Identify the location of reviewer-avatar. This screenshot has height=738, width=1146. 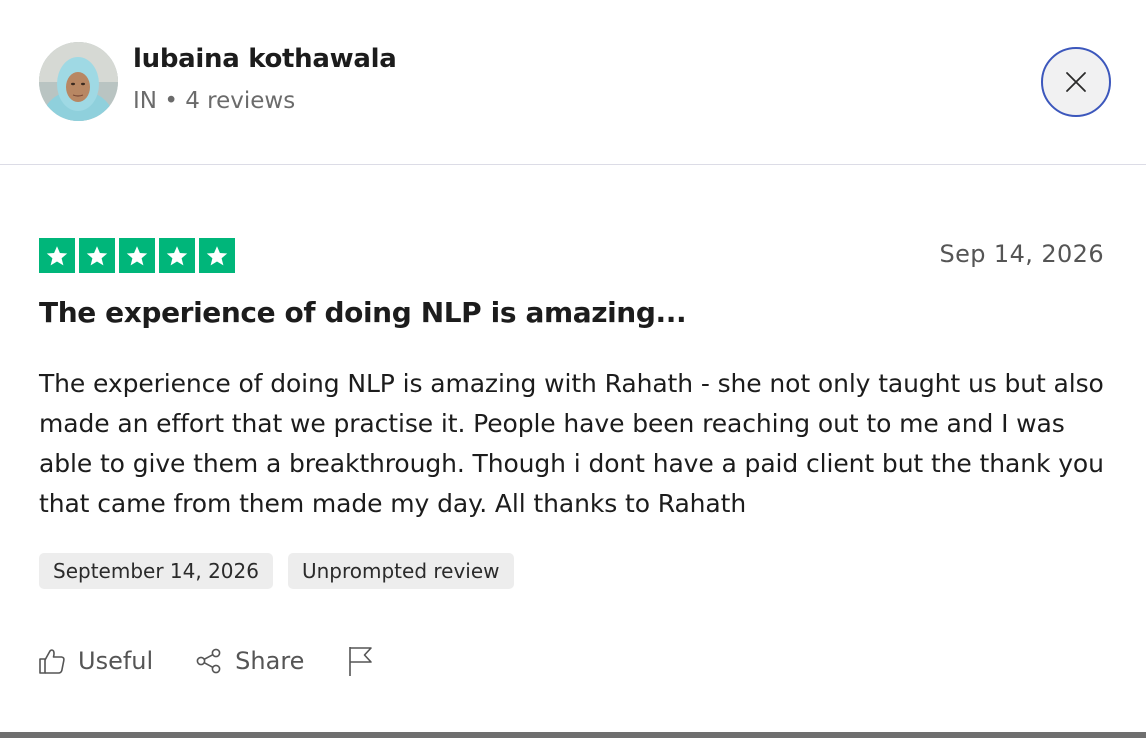
(78, 81).